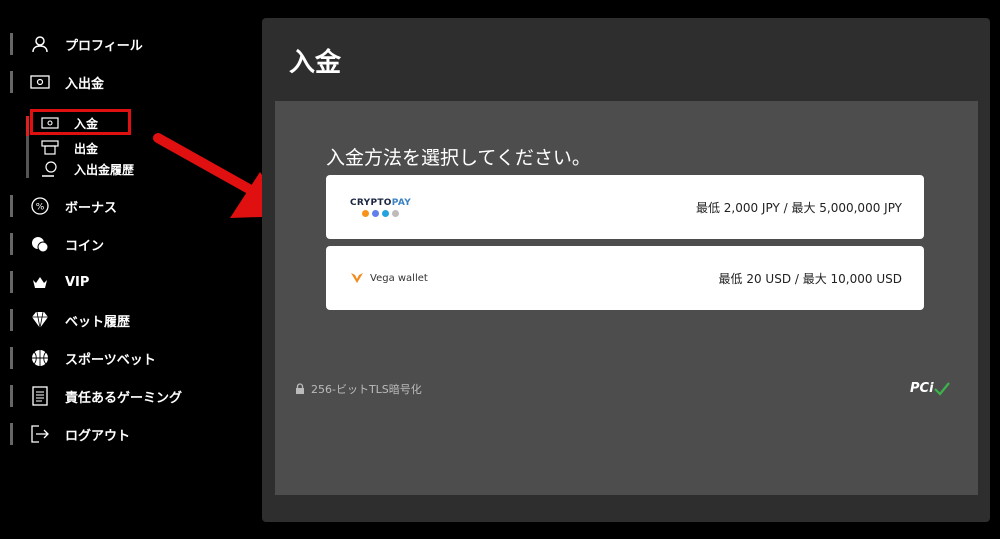  Describe the element at coordinates (40, 434) in the screenshot. I see `logout-icon` at that location.